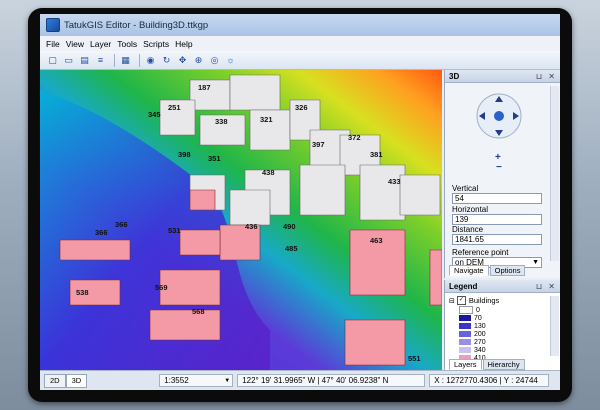 Image resolution: width=600 pixels, height=410 pixels. What do you see at coordinates (503, 364) in the screenshot?
I see `tab-hierarchy: Hierarchy` at bounding box center [503, 364].